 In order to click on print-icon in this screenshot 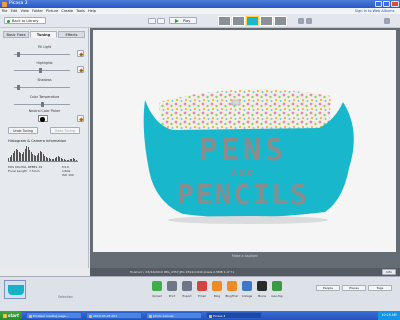, I will do `click(172, 286)`.